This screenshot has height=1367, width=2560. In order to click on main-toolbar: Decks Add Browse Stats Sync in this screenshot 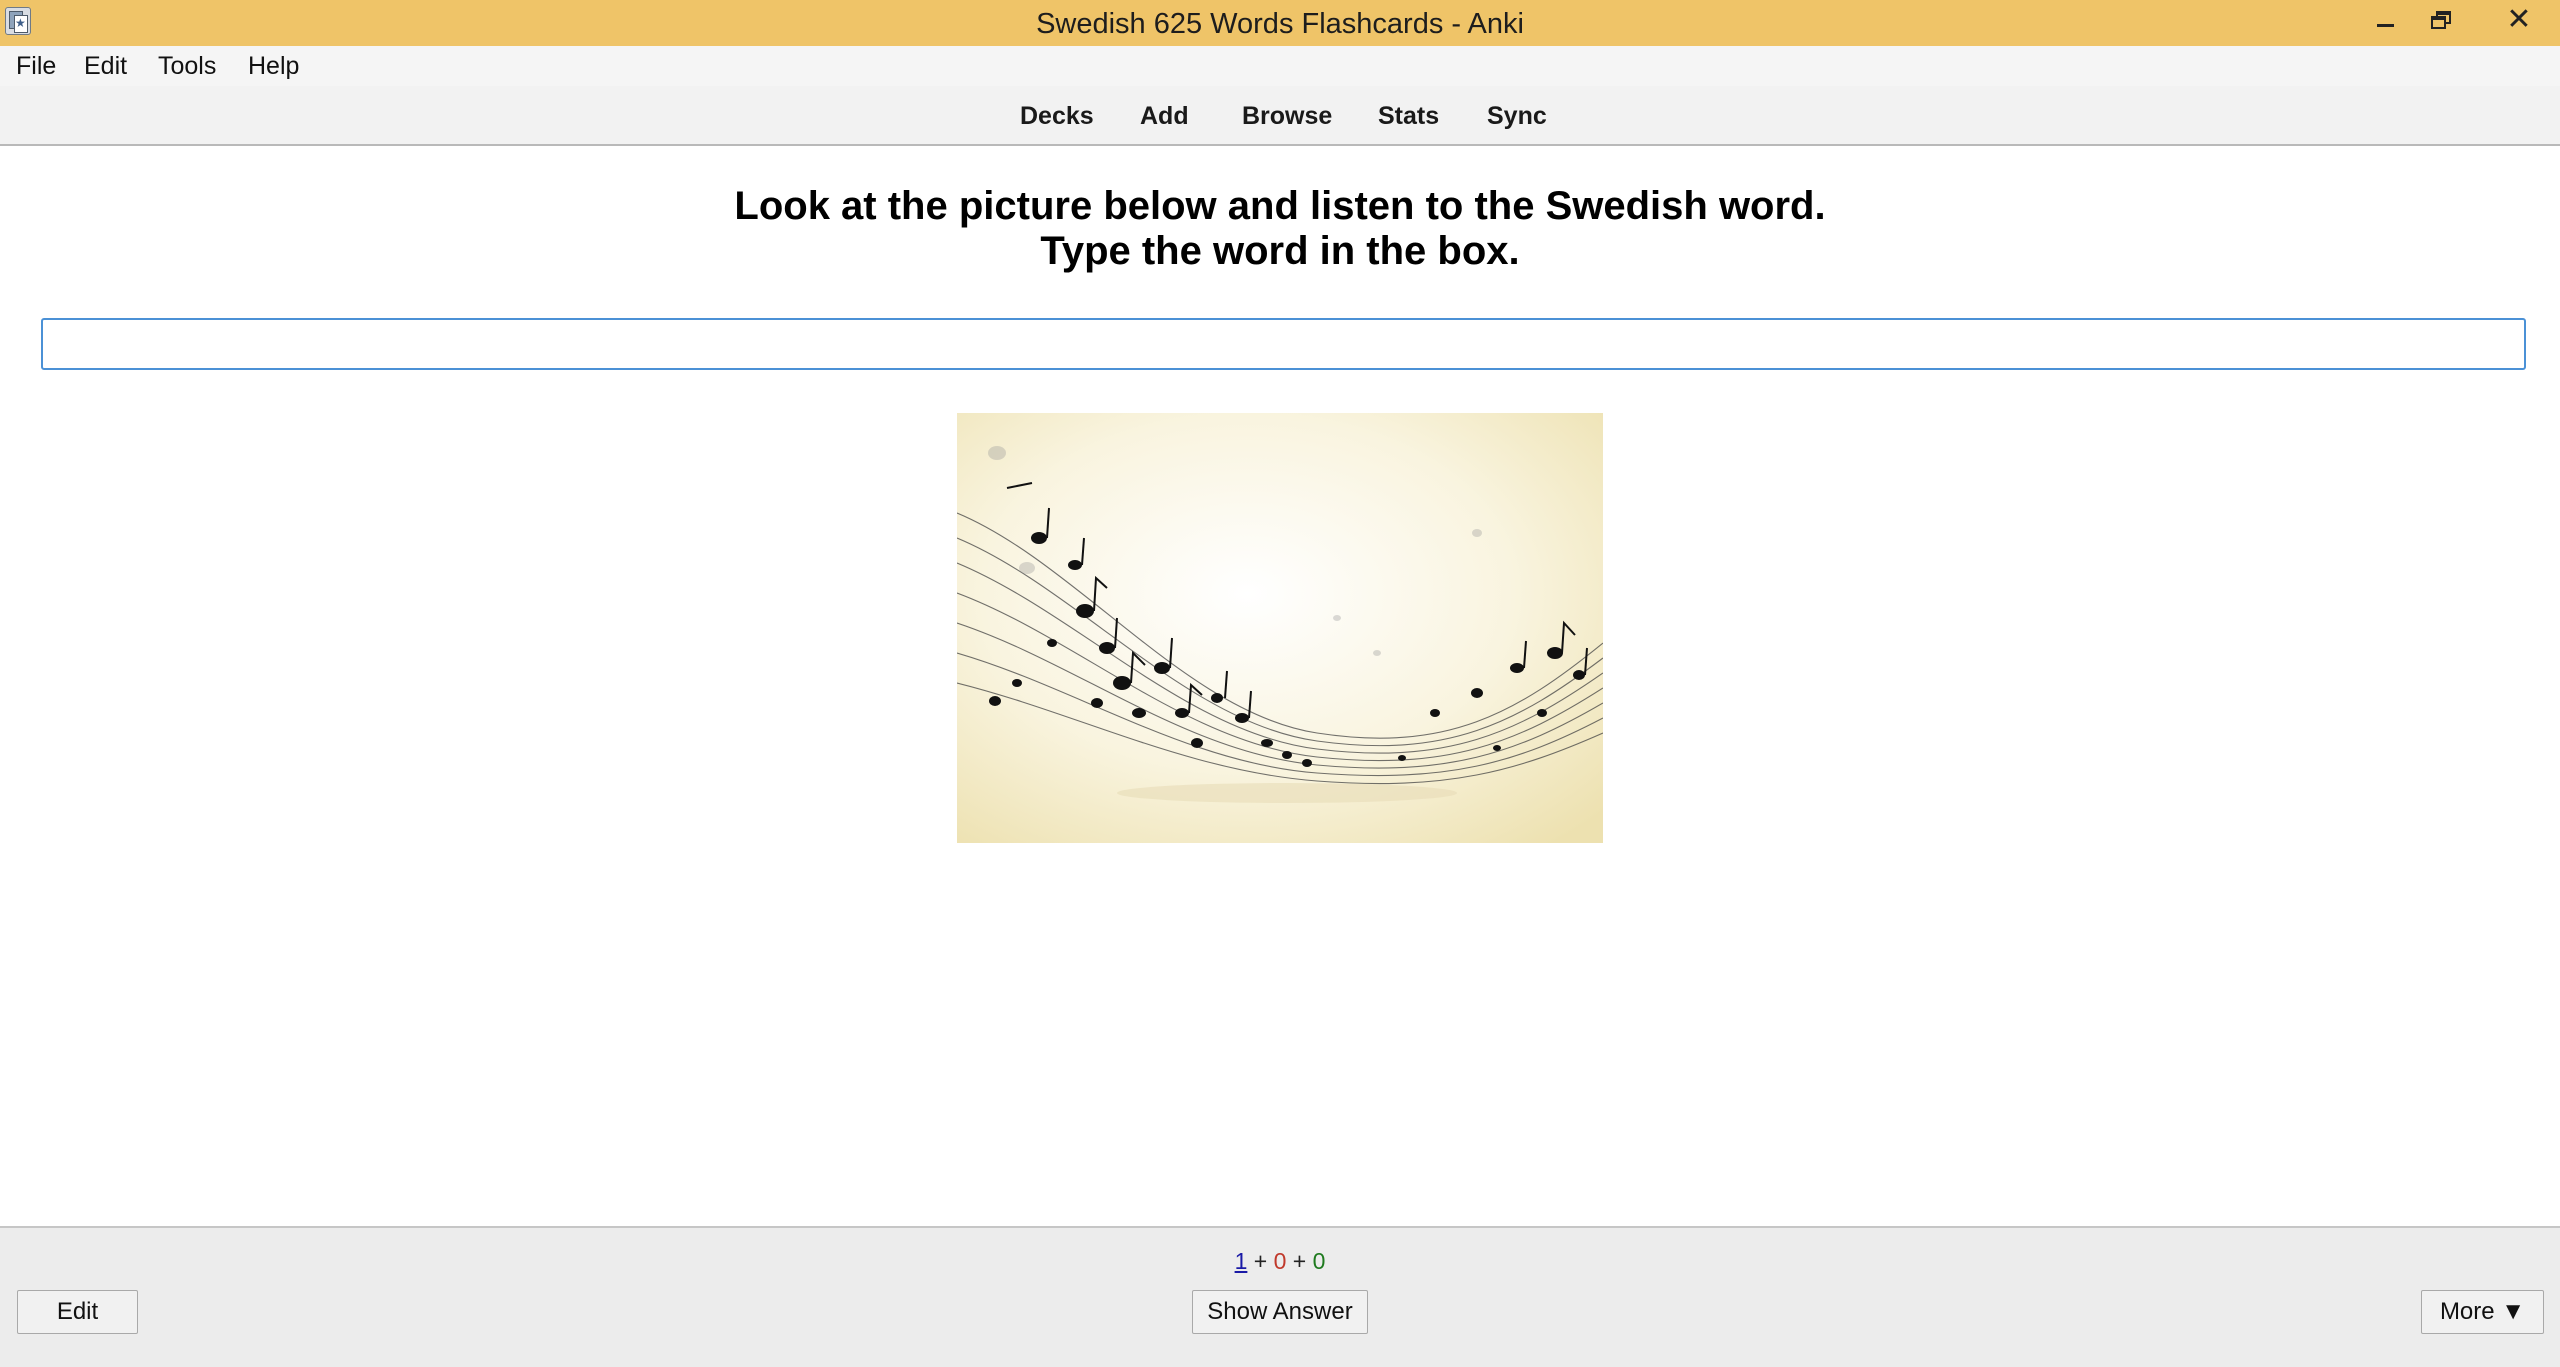, I will do `click(1280, 116)`.